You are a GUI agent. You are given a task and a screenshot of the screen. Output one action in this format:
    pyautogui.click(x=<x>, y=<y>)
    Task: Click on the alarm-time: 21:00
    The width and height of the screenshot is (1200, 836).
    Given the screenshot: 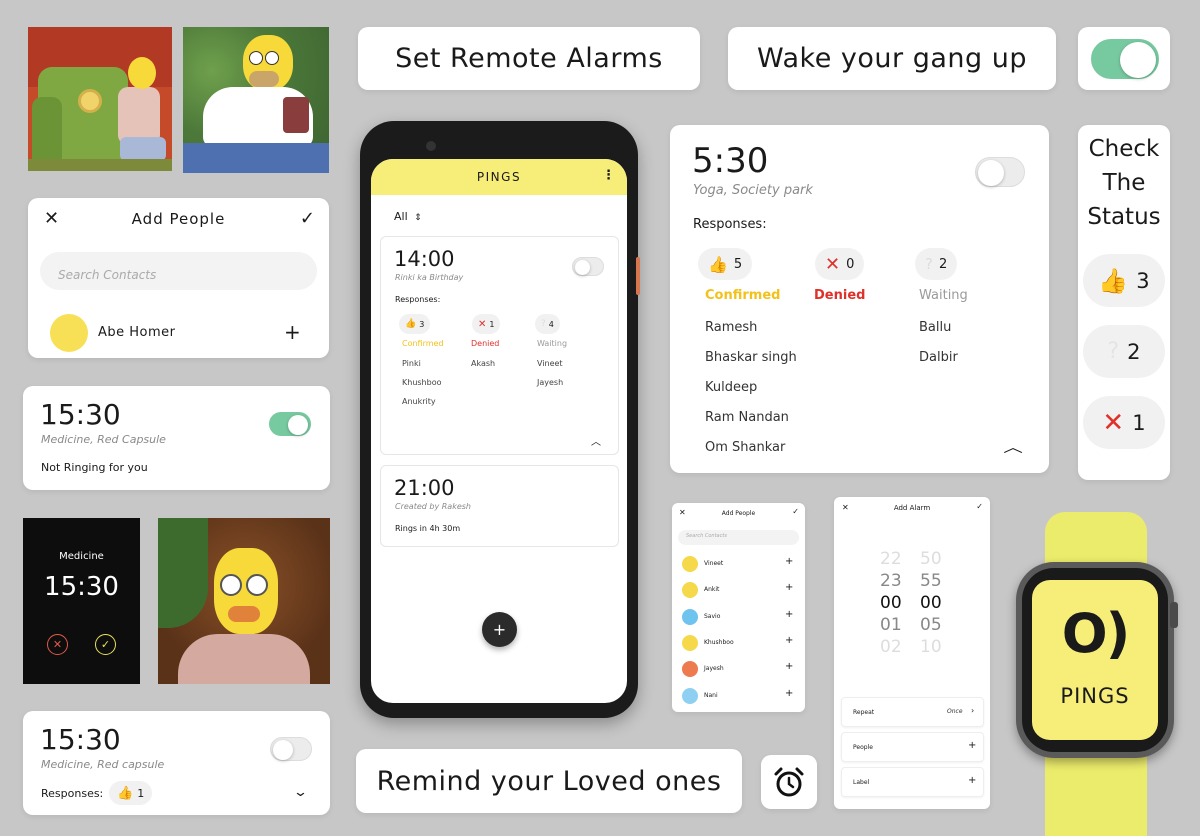 What is the action you would take?
    pyautogui.click(x=424, y=488)
    